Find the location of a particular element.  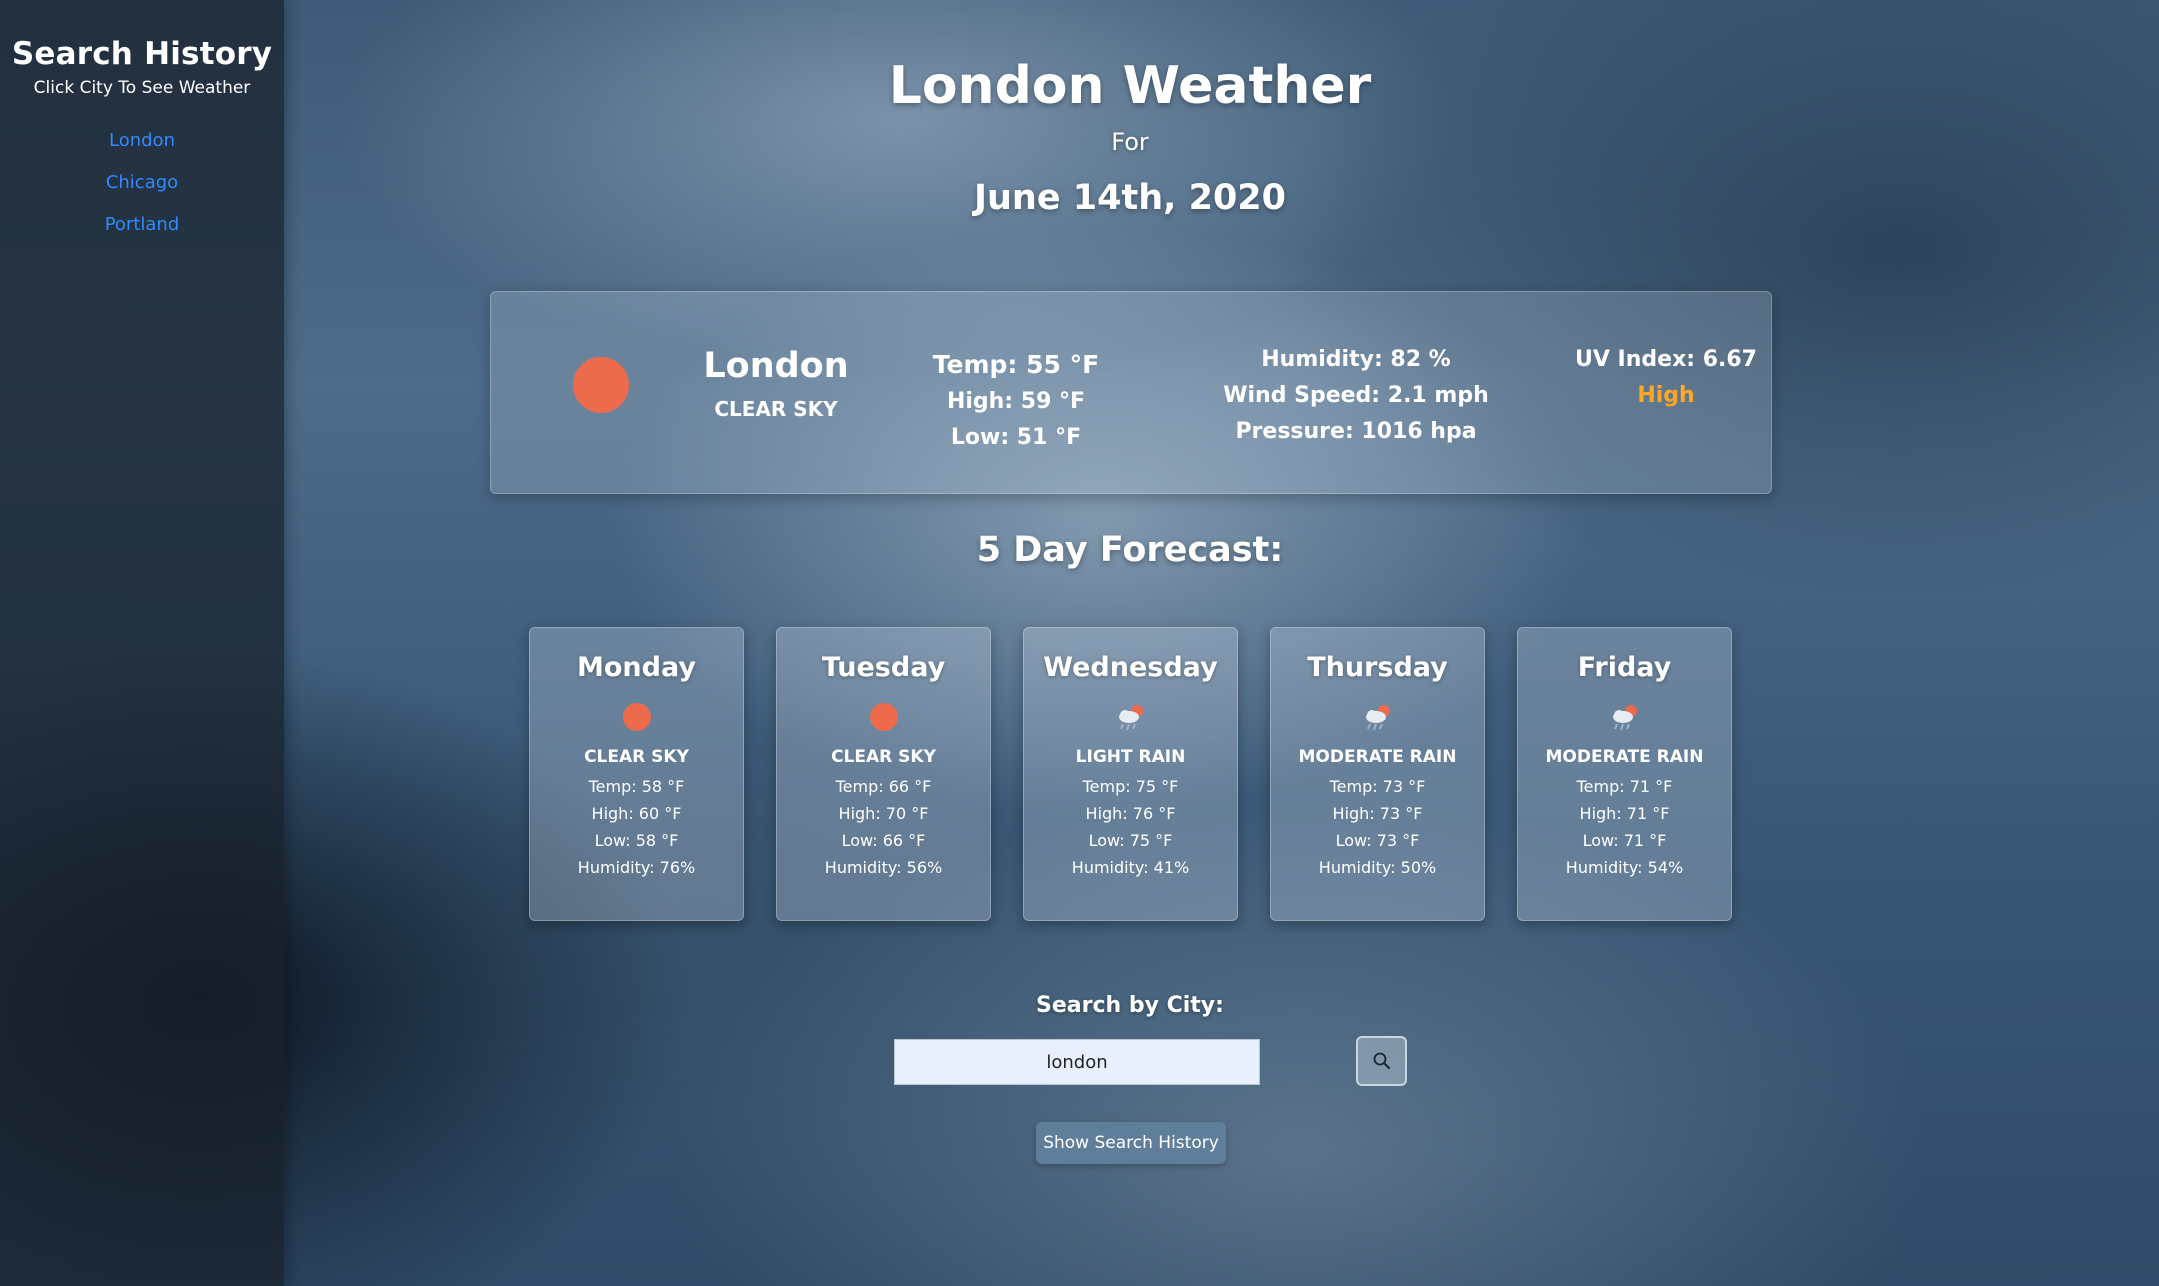

date-label: June 14th, 2020 is located at coordinates (1130, 198).